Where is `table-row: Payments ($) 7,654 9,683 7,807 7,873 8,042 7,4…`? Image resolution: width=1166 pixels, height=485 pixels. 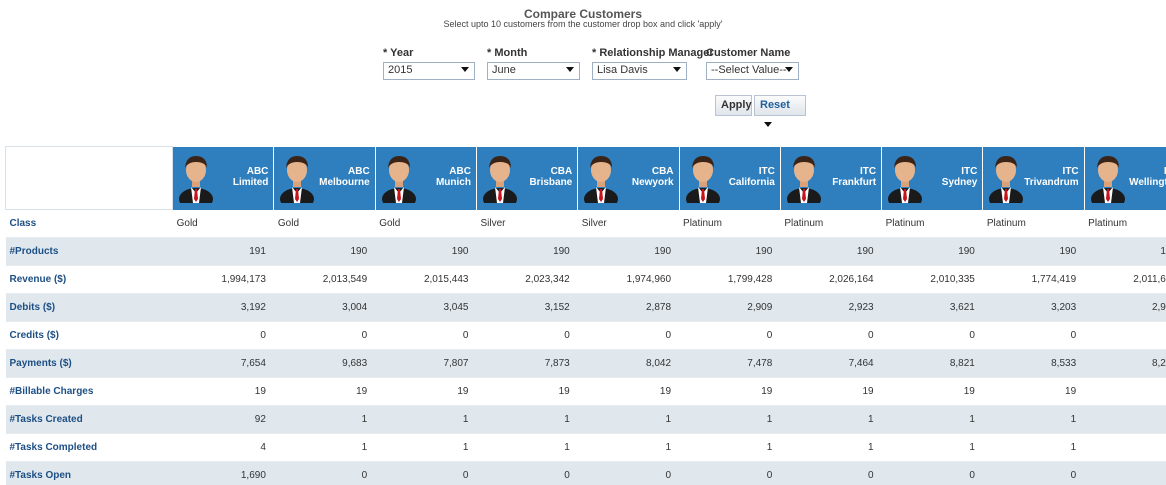
table-row: Payments ($) 7,654 9,683 7,807 7,873 8,042 7,4… is located at coordinates (585, 363).